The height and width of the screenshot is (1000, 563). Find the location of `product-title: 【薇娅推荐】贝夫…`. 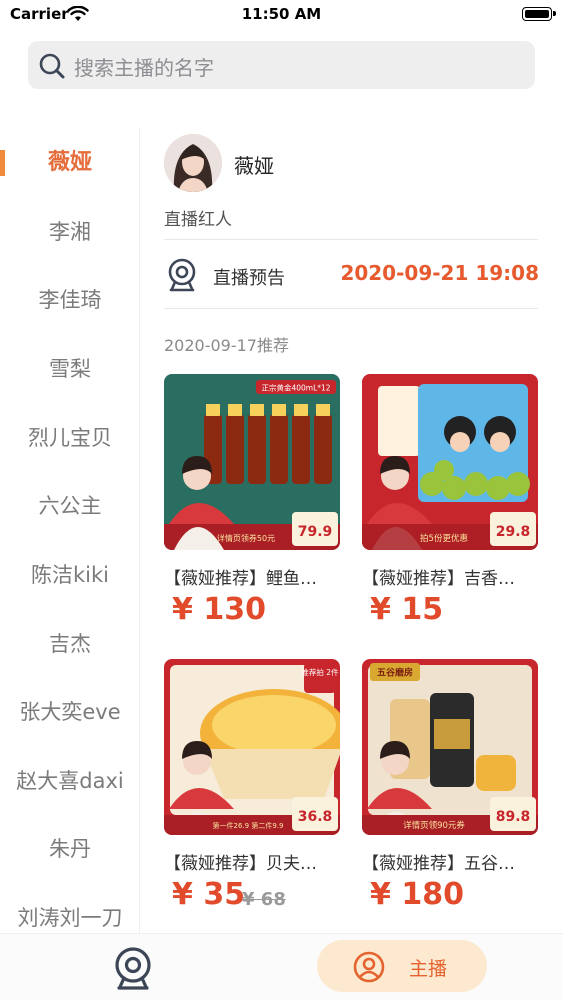

product-title: 【薇娅推荐】贝夫… is located at coordinates (240, 864).